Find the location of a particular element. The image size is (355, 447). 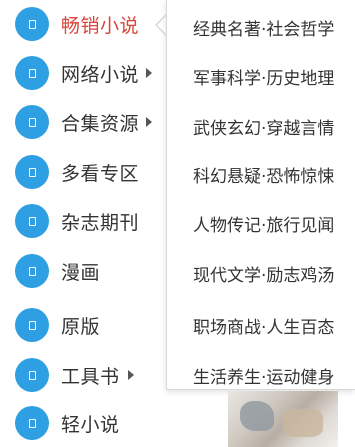

sidebar-item-label: 轻小说 is located at coordinates (90, 424).